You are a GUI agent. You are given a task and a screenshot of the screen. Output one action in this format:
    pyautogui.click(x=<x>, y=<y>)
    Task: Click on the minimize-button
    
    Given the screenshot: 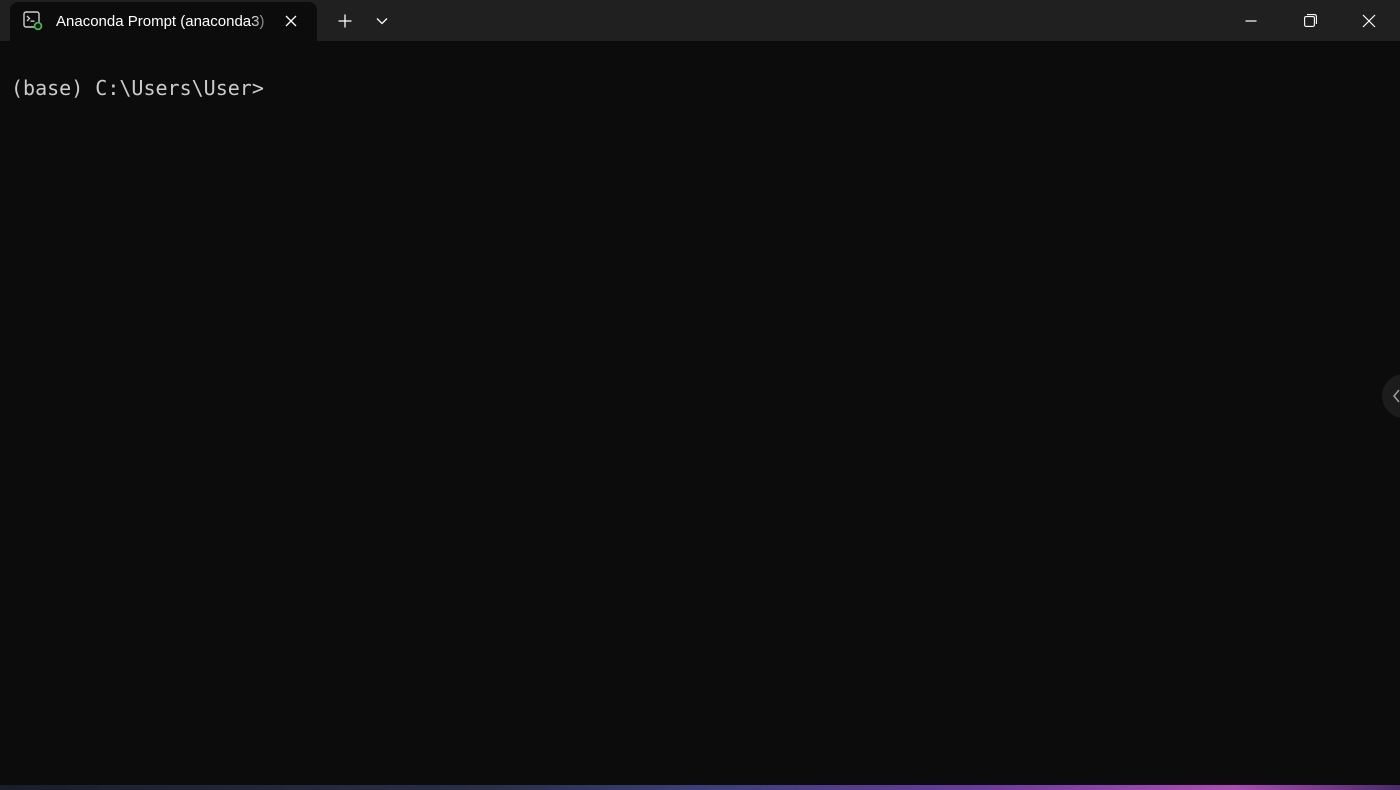 What is the action you would take?
    pyautogui.click(x=1251, y=20)
    